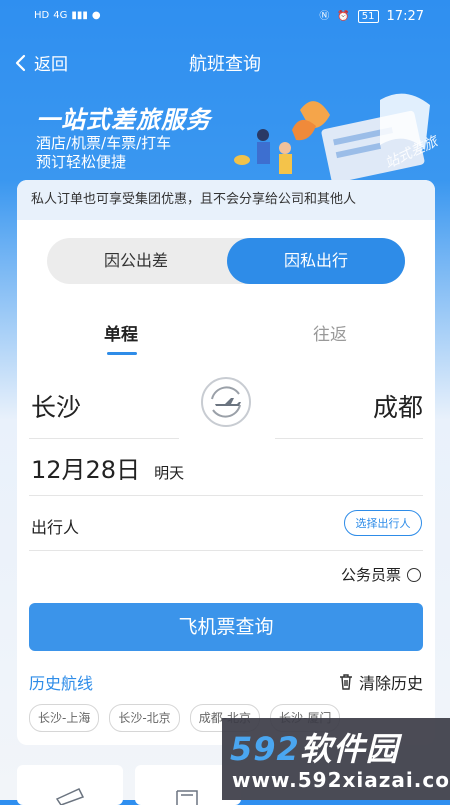  I want to click on date-value: 12月28日, so click(86, 470).